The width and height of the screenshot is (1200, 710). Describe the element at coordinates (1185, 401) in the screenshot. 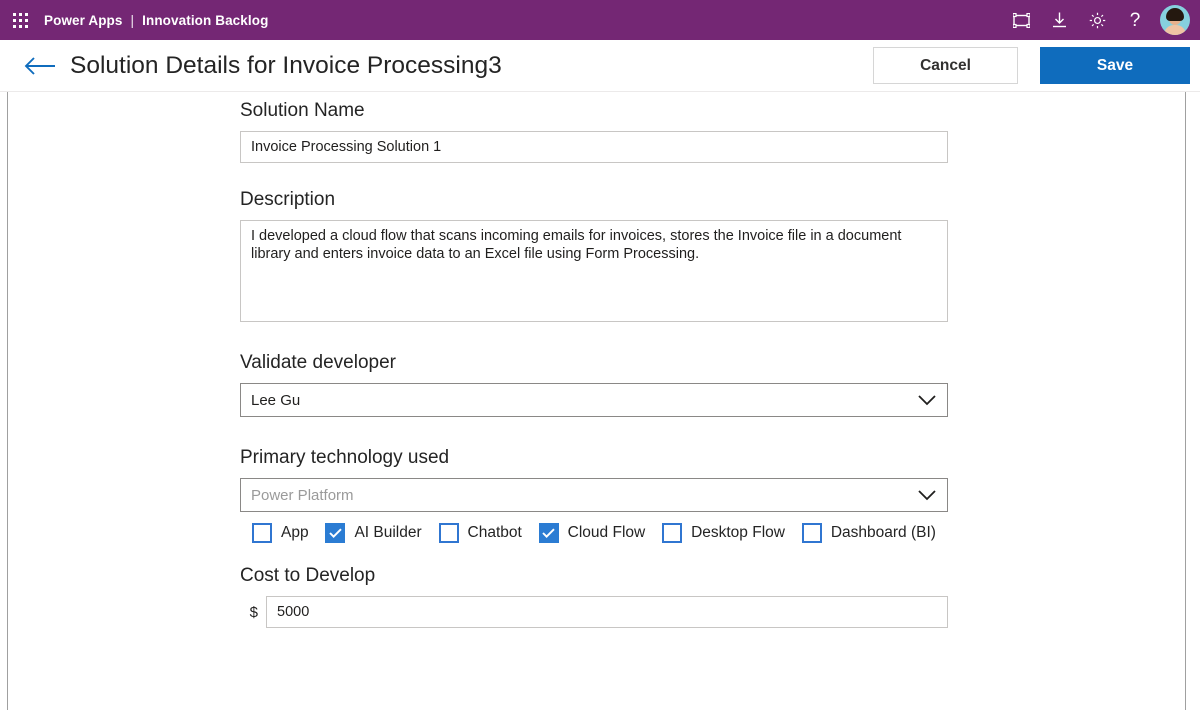

I see `content-frame-right-border` at that location.